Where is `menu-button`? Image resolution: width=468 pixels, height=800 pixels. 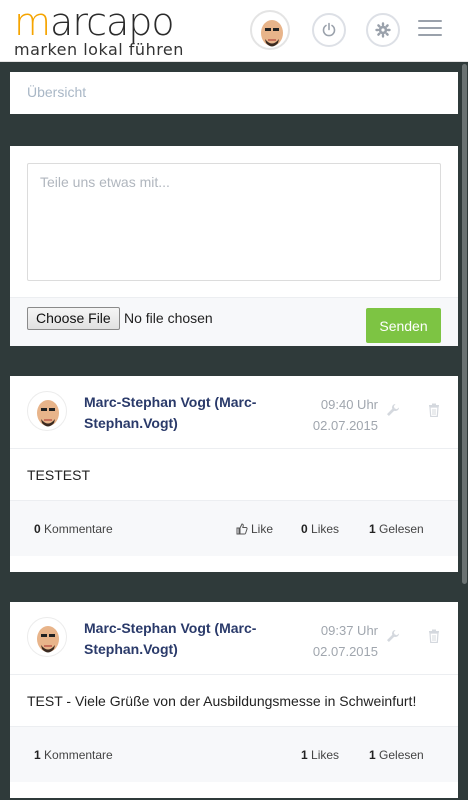
menu-button is located at coordinates (430, 29).